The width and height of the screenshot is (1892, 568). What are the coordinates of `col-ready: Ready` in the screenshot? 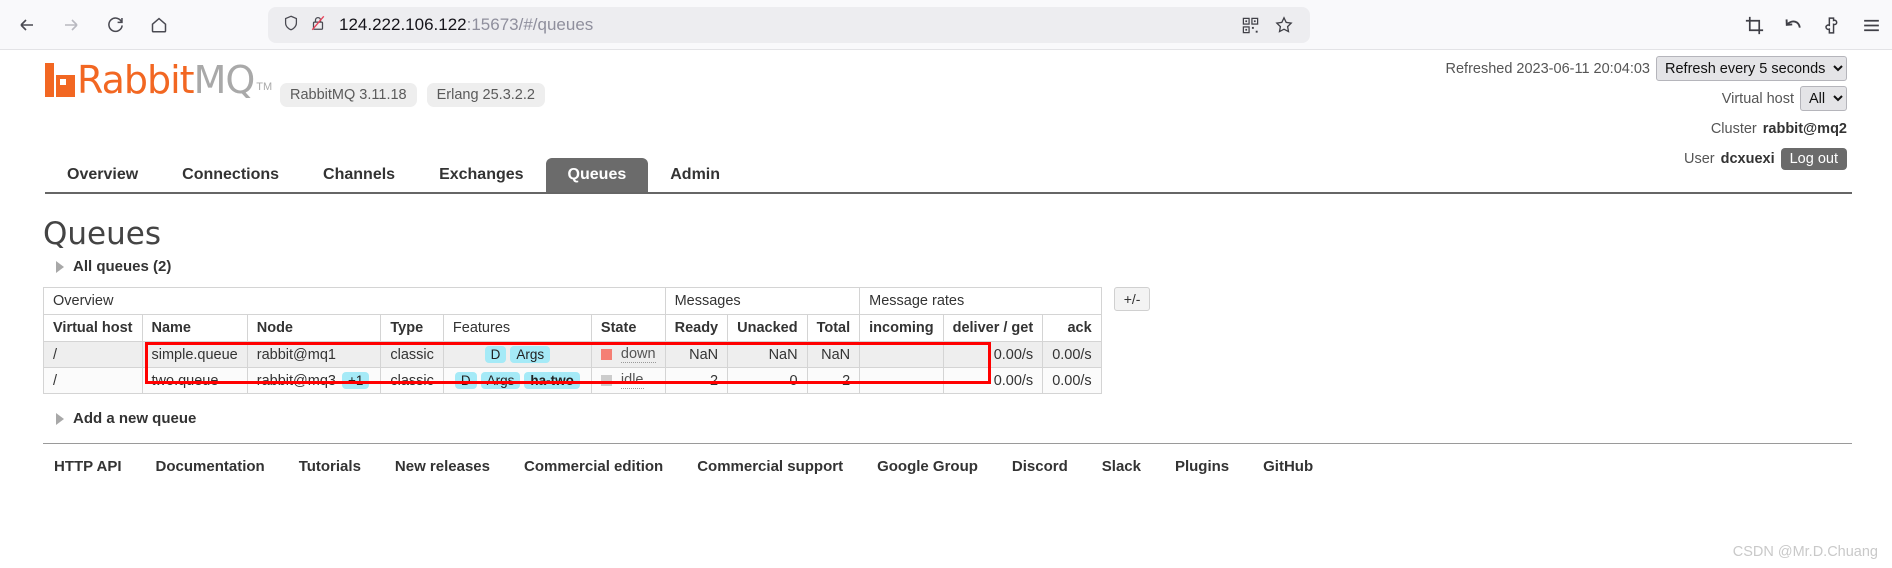 It's located at (696, 328).